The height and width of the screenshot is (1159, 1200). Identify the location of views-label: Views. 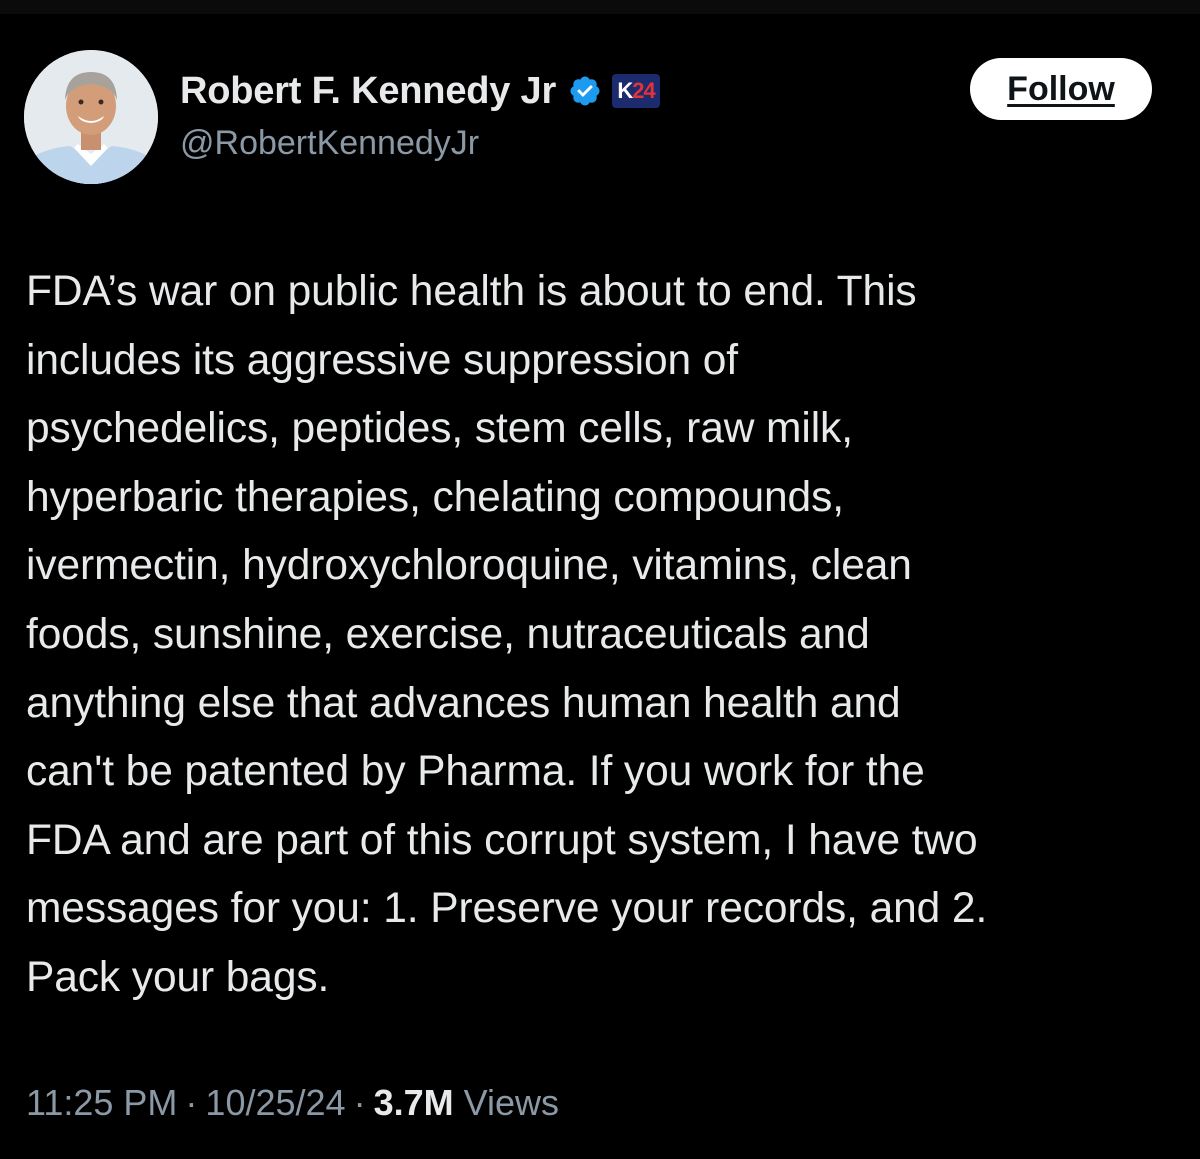
(511, 1102).